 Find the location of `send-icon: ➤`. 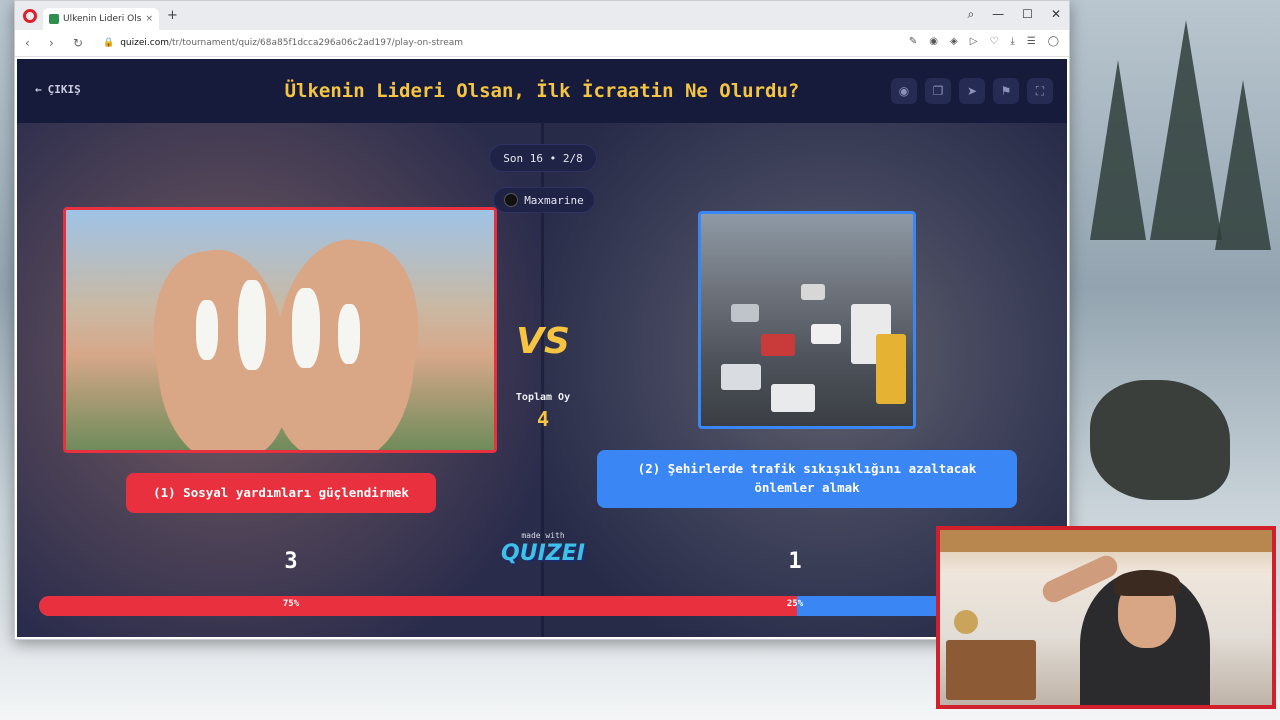

send-icon: ➤ is located at coordinates (972, 91).